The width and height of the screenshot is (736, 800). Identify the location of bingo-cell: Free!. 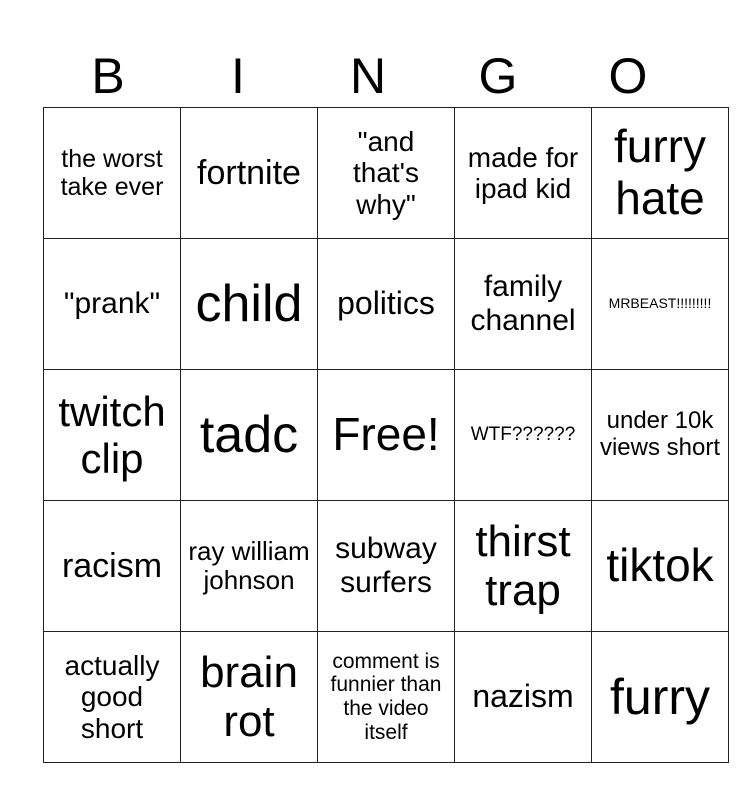
(386, 435).